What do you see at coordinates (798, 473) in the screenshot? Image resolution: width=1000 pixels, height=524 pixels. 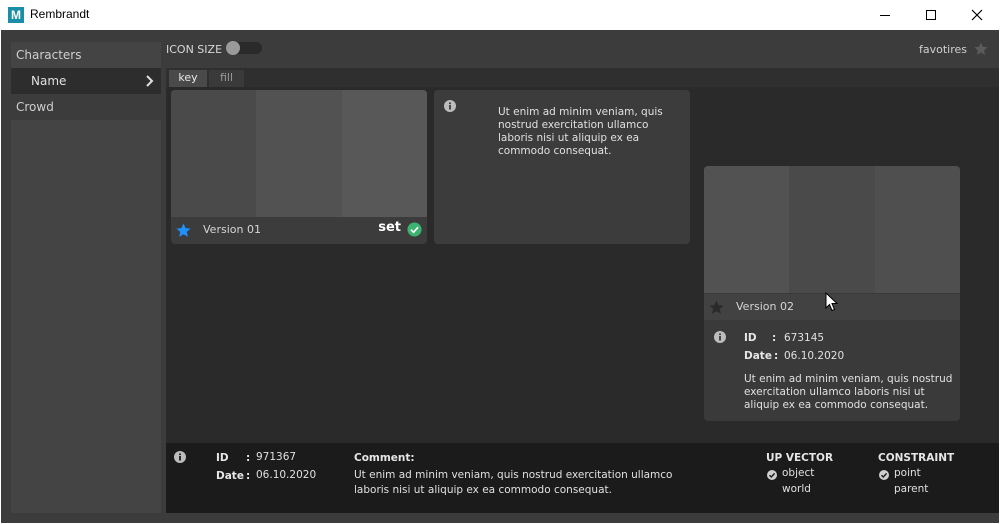 I see `option-object: object` at bounding box center [798, 473].